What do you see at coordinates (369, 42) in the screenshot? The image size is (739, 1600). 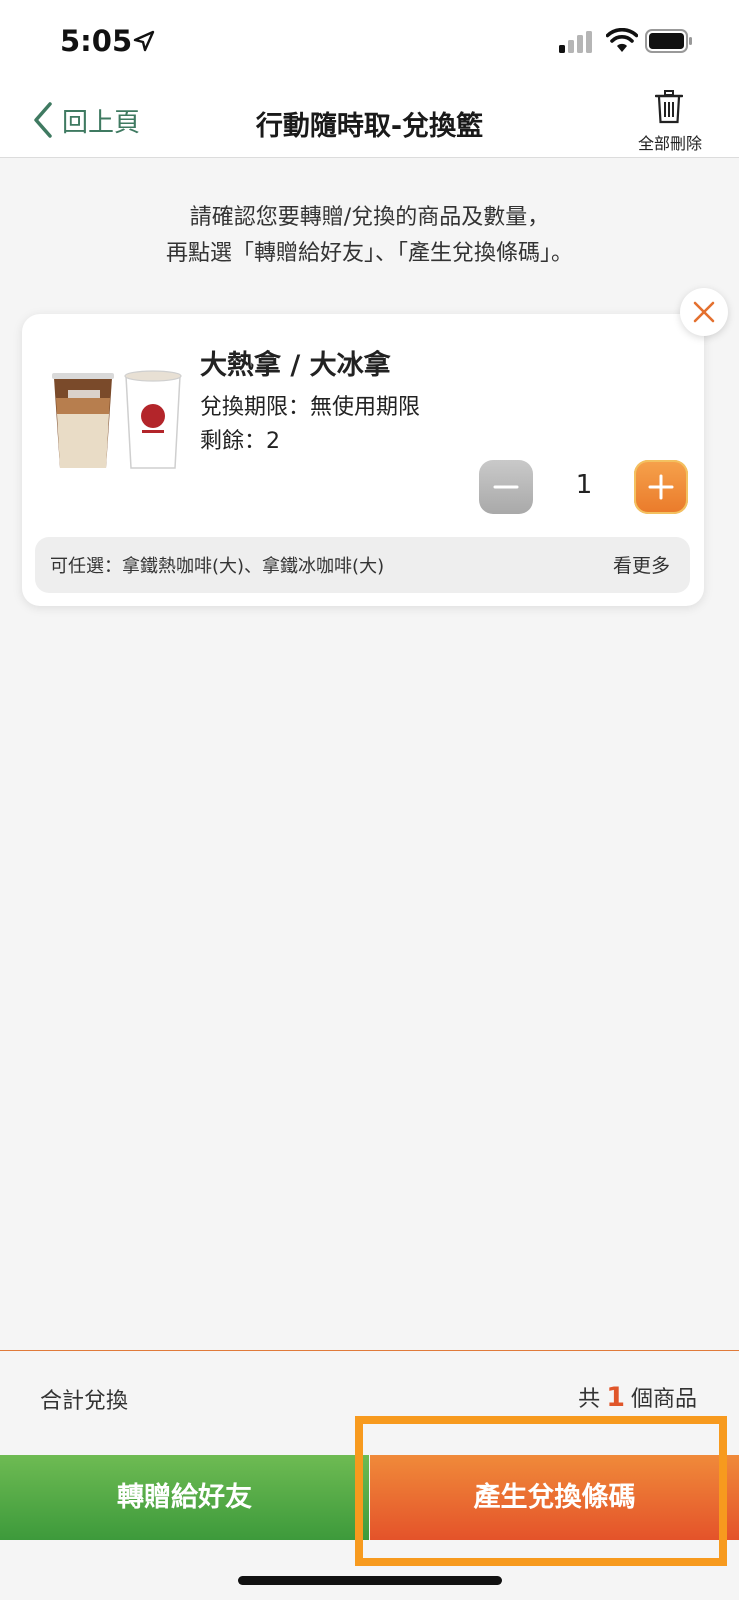 I see `status-bar: 5:05` at bounding box center [369, 42].